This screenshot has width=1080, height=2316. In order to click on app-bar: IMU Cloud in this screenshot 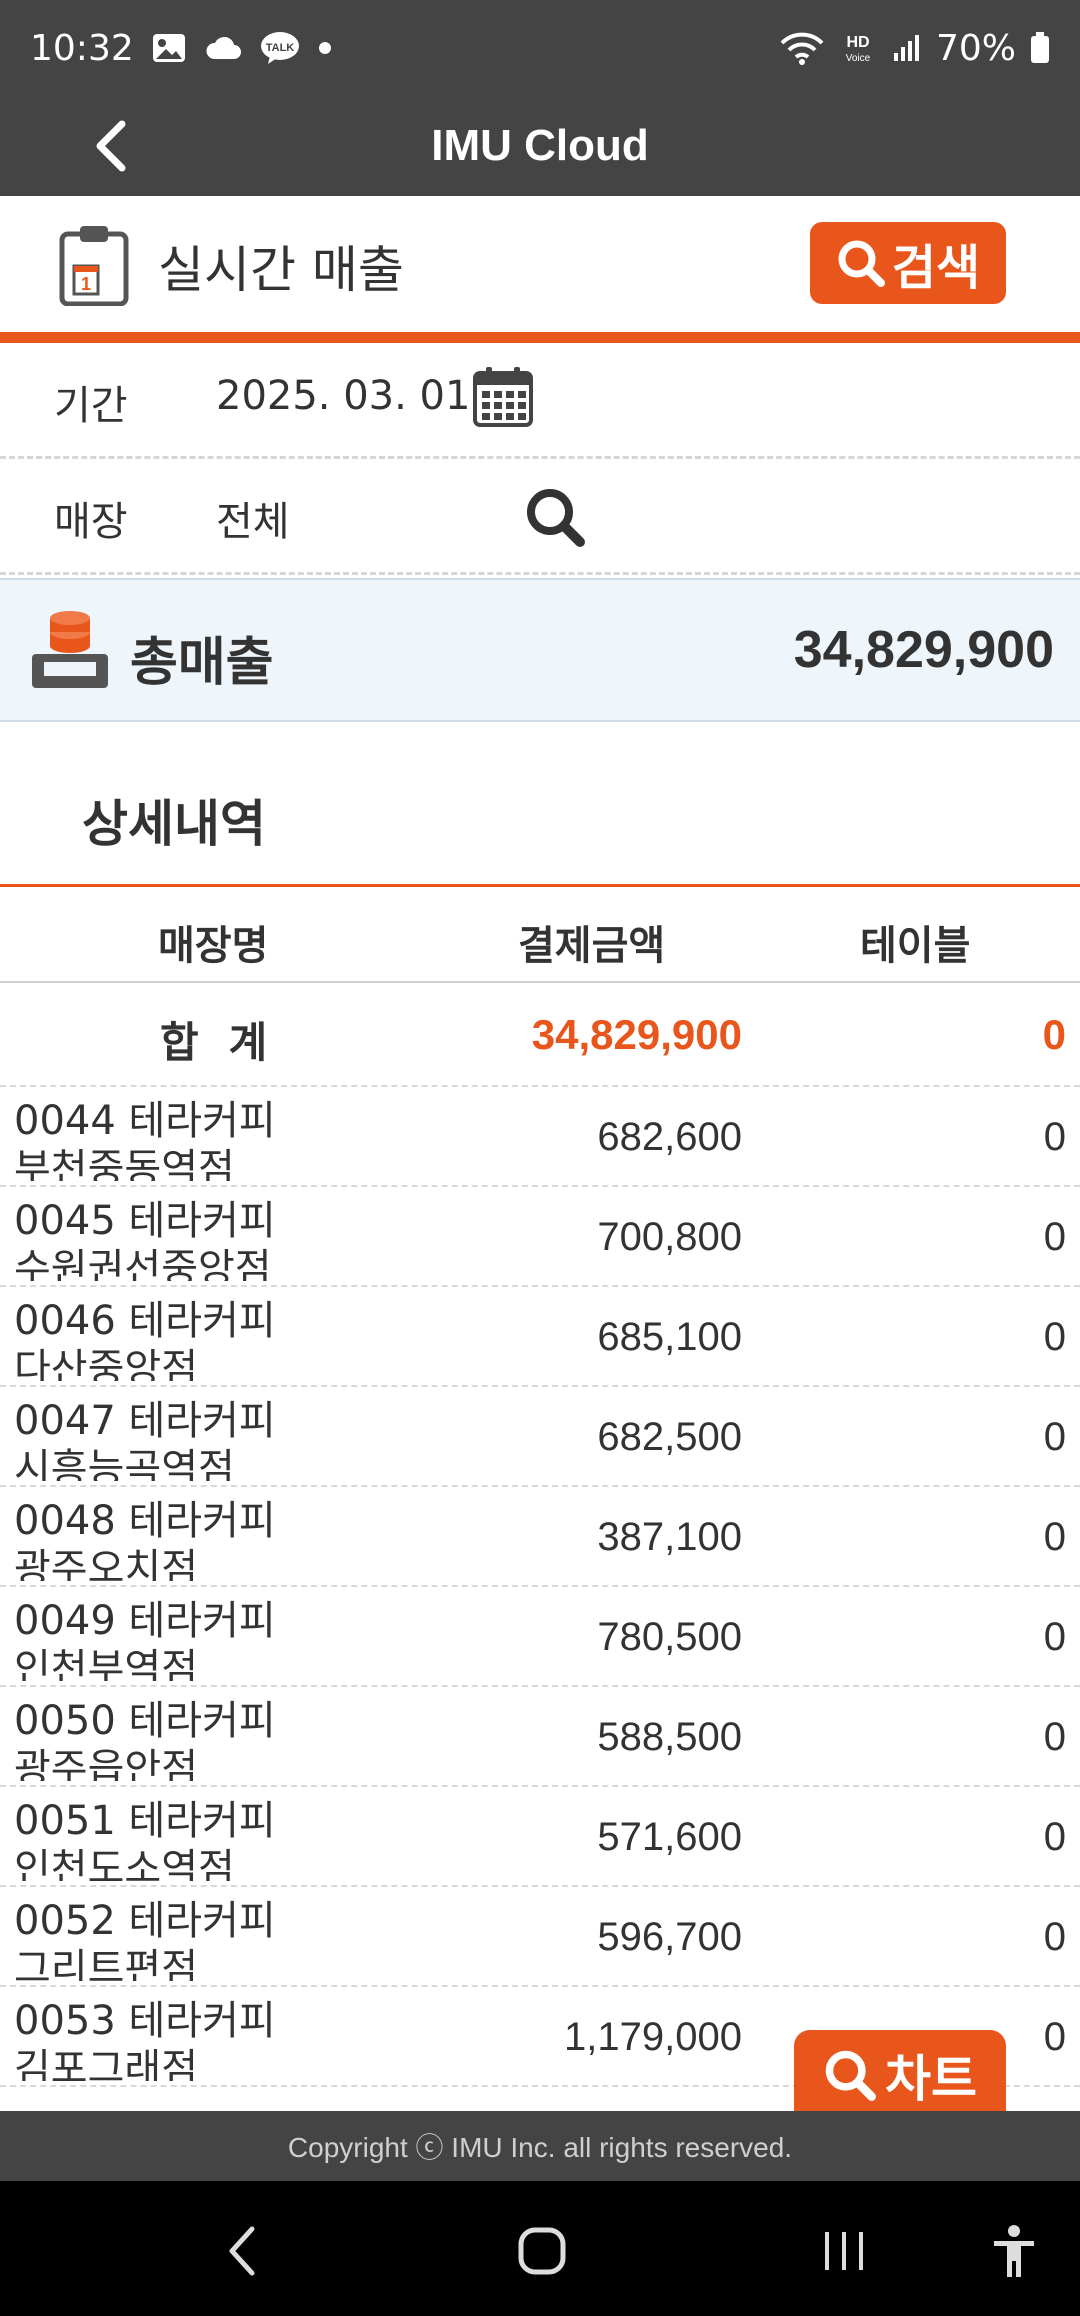, I will do `click(540, 146)`.